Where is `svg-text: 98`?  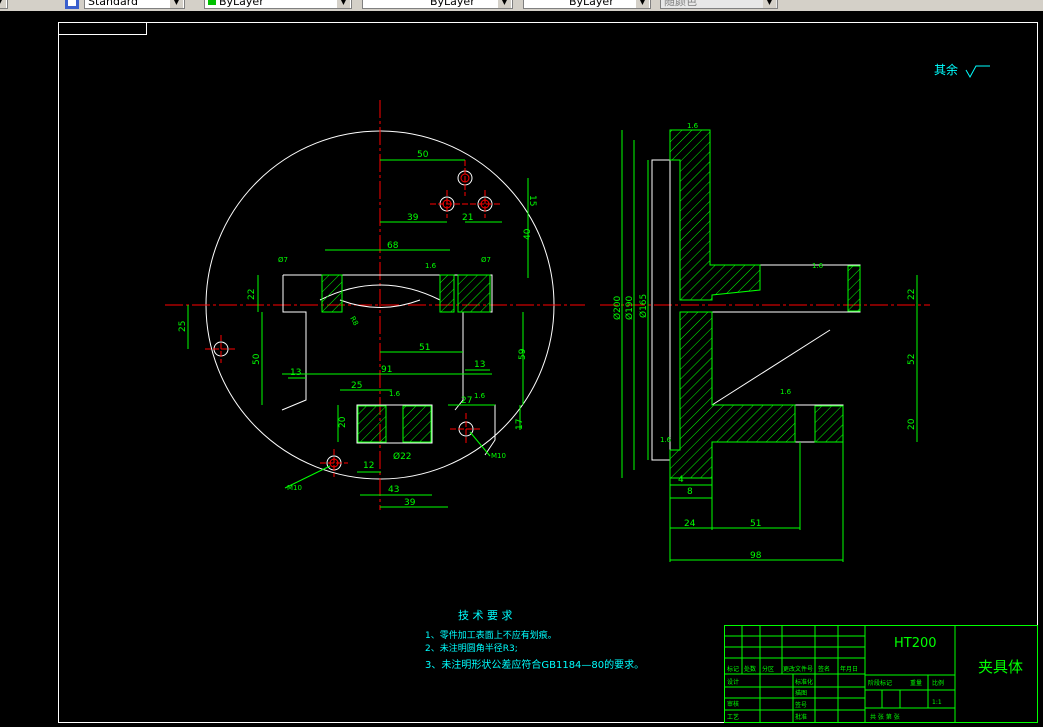
svg-text: 98 is located at coordinates (756, 556).